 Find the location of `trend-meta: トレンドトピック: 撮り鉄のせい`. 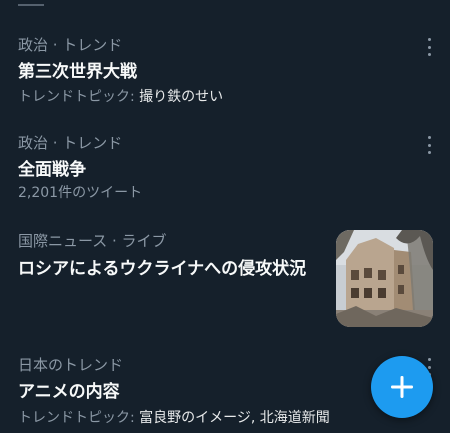

trend-meta: トレンドトピック: 撮り鉄のせい is located at coordinates (120, 96).